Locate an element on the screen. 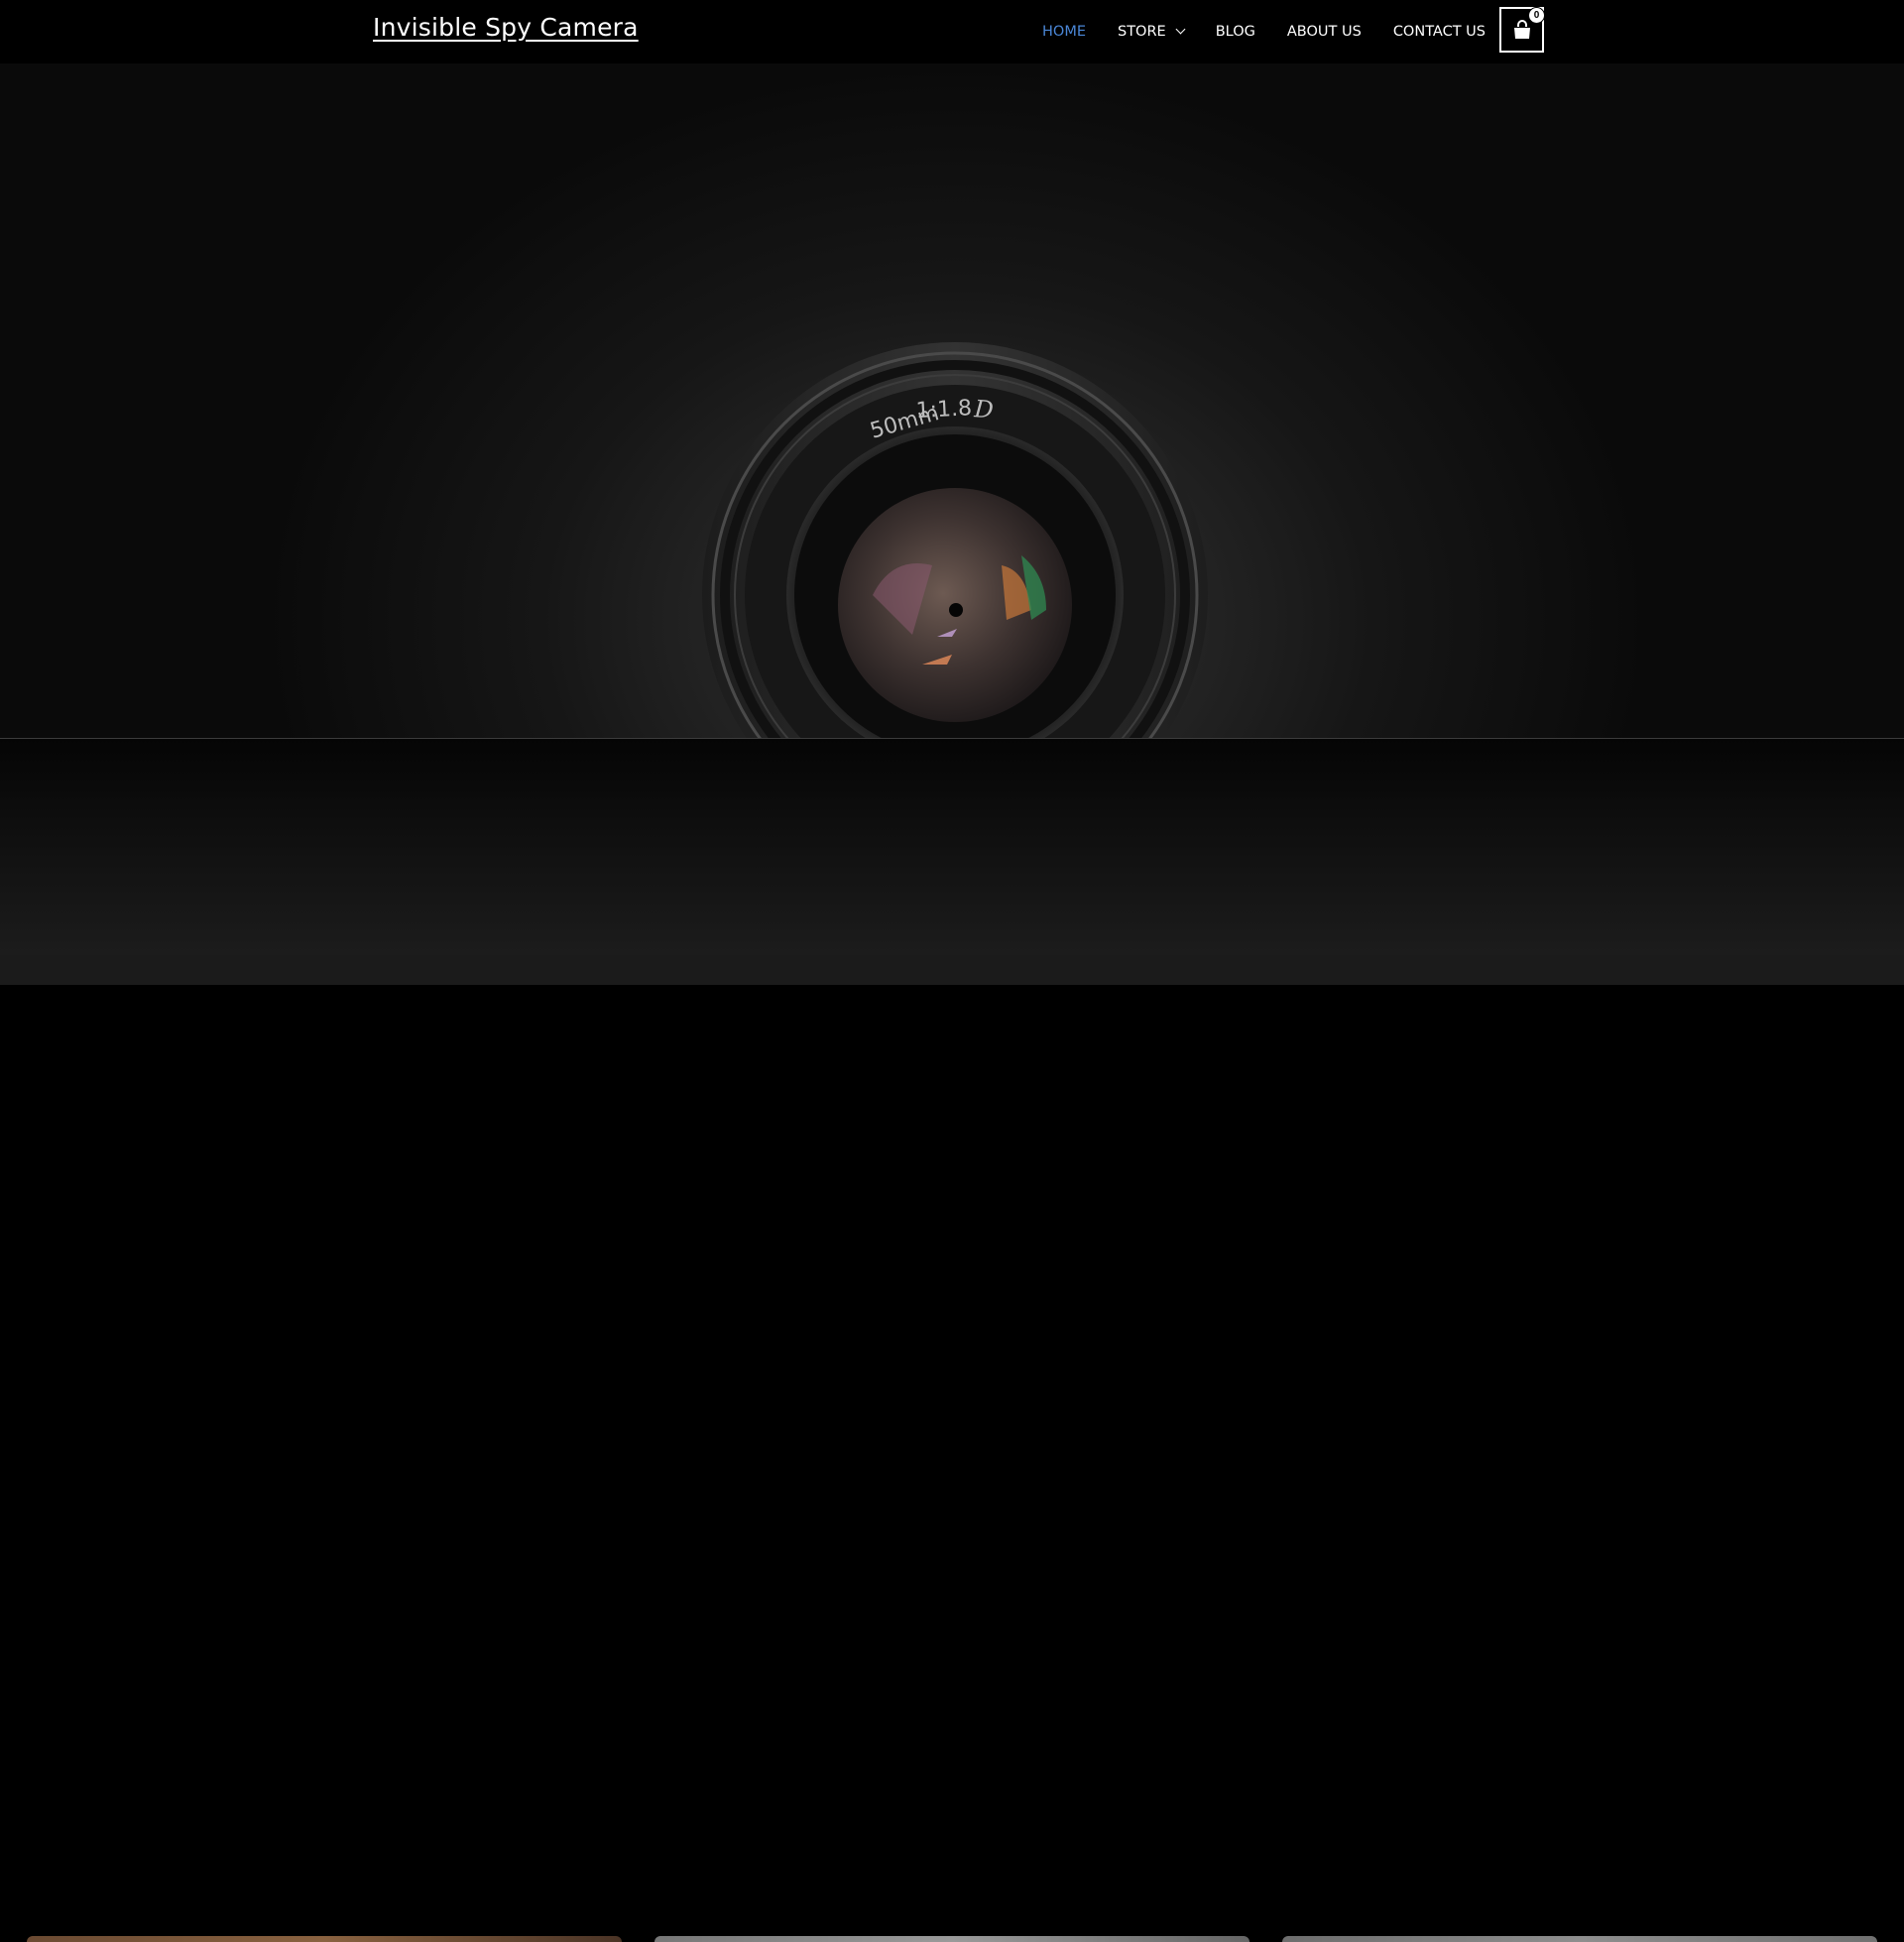 The height and width of the screenshot is (1942, 1904). camera-lens-image: 50mm 1:1.8 D is located at coordinates (955, 540).